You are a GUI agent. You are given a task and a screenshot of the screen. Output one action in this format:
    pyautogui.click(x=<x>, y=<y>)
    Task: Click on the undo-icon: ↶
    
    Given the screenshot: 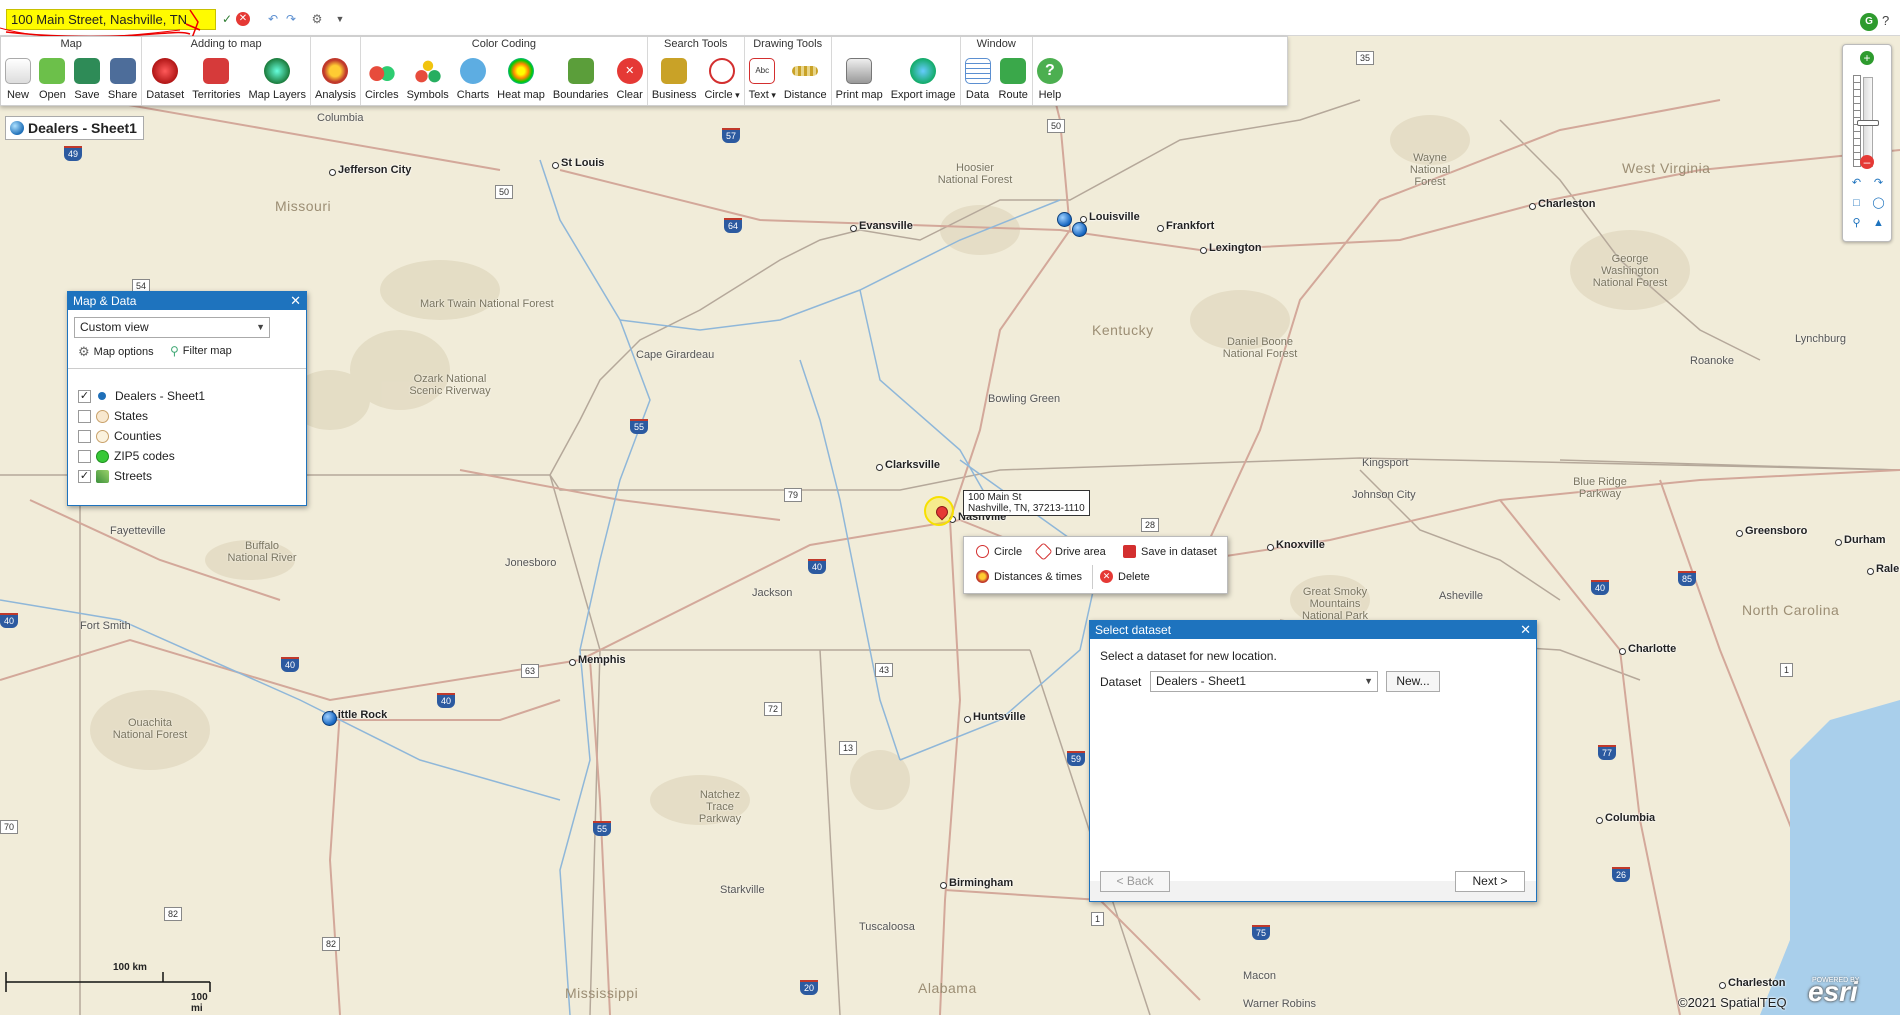 What is the action you would take?
    pyautogui.click(x=273, y=19)
    